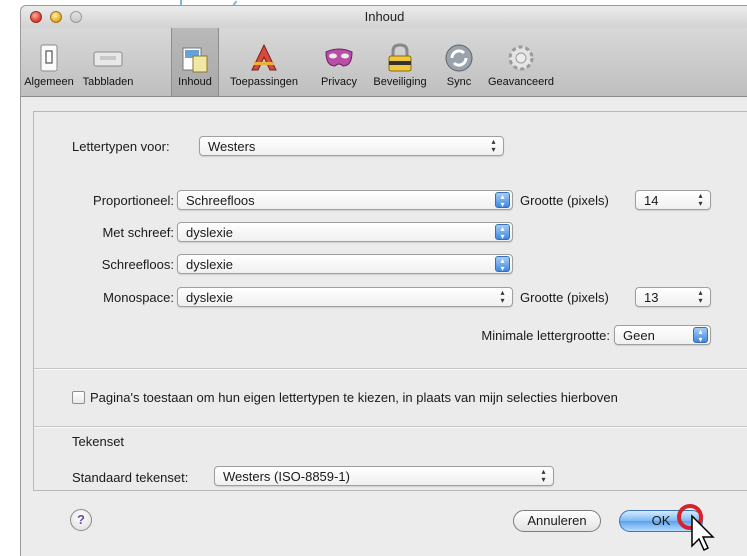  I want to click on help-button: ?, so click(81, 520).